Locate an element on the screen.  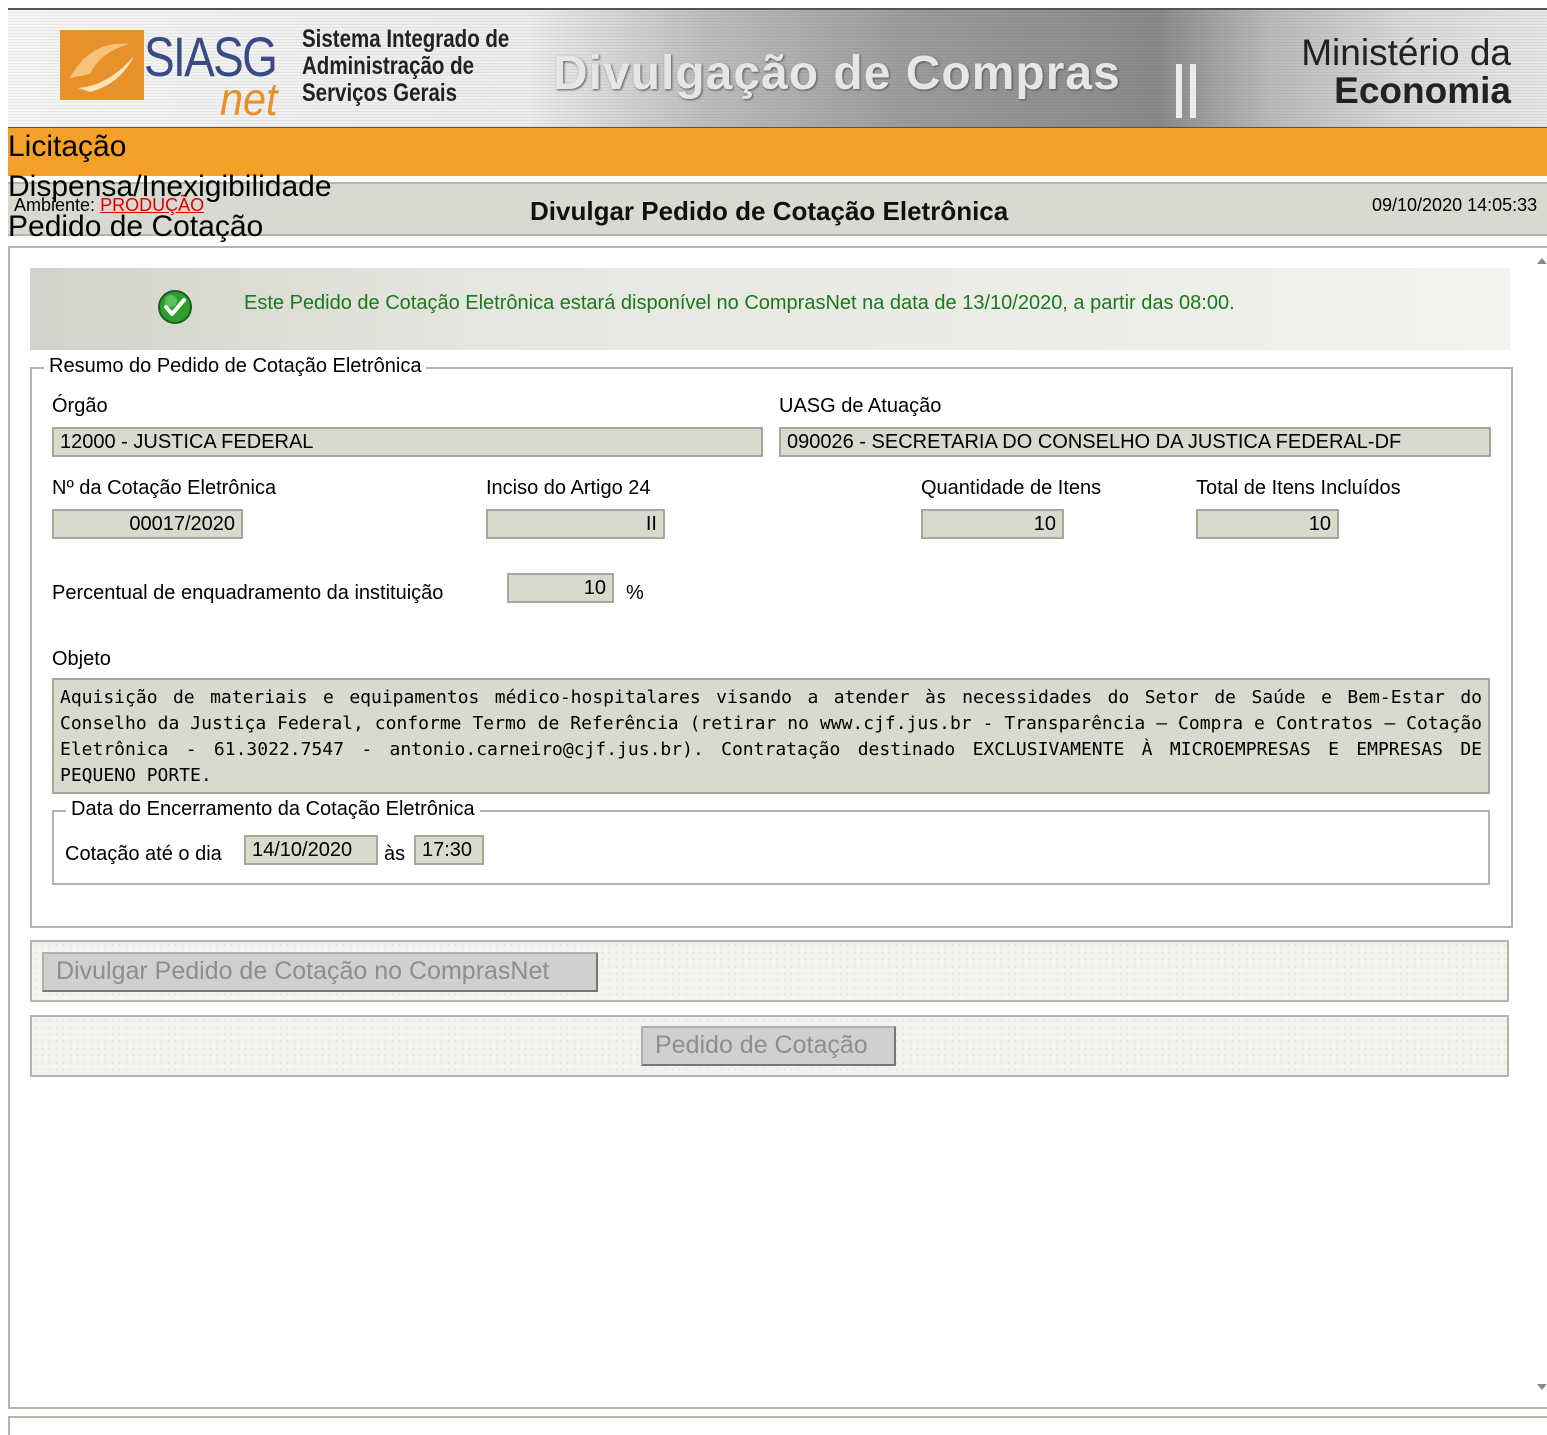
as-label: às is located at coordinates (395, 854).